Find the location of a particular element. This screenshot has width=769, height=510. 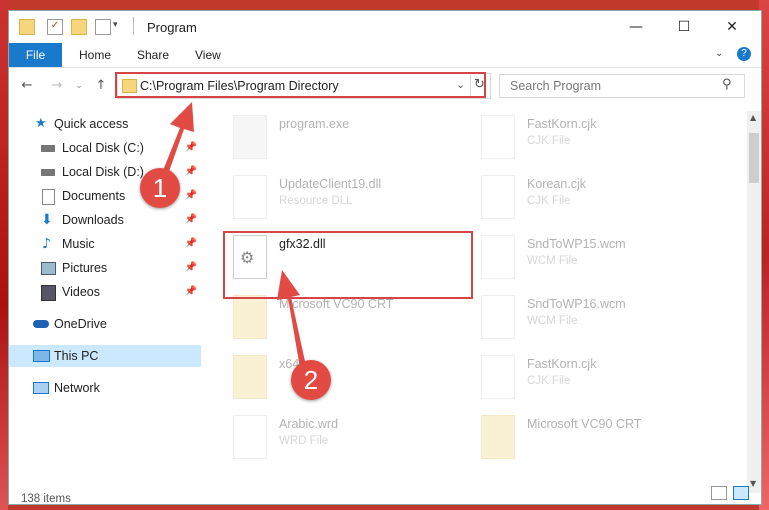

callout-2: 2 is located at coordinates (311, 380).